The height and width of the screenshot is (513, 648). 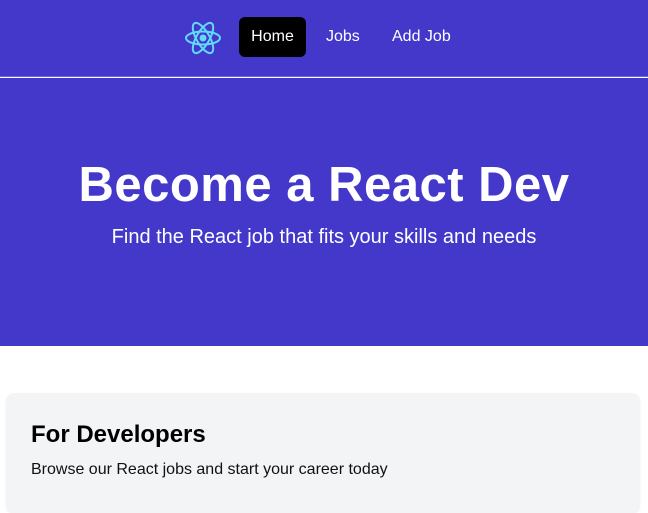 What do you see at coordinates (343, 37) in the screenshot?
I see `nav-link-jobs: Jobs` at bounding box center [343, 37].